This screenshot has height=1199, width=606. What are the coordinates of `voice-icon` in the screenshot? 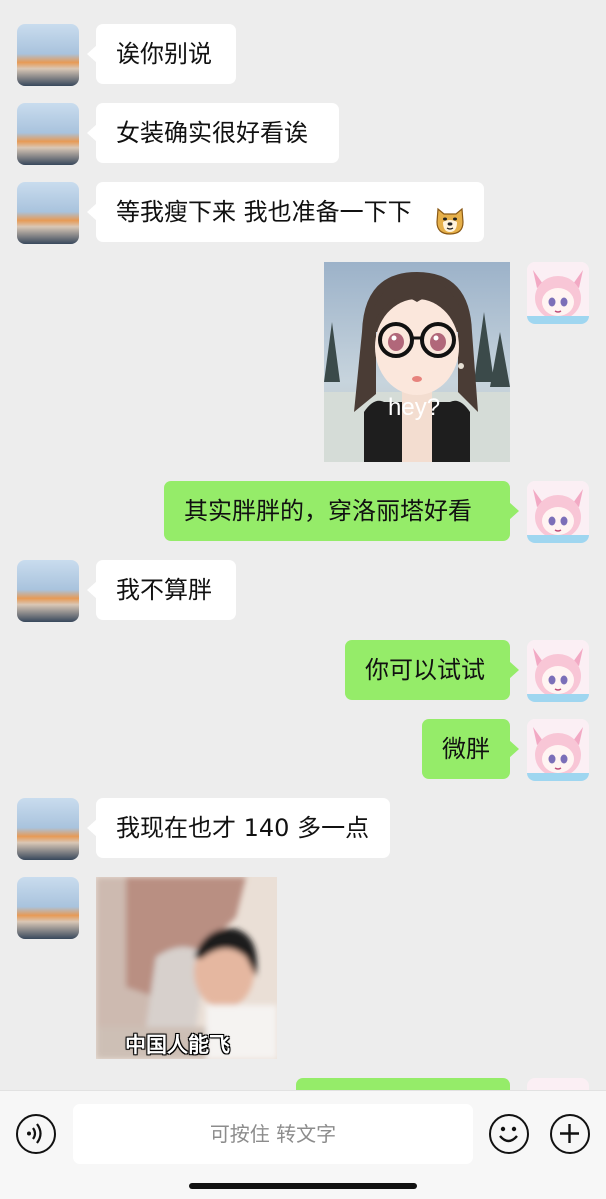 It's located at (36, 1134).